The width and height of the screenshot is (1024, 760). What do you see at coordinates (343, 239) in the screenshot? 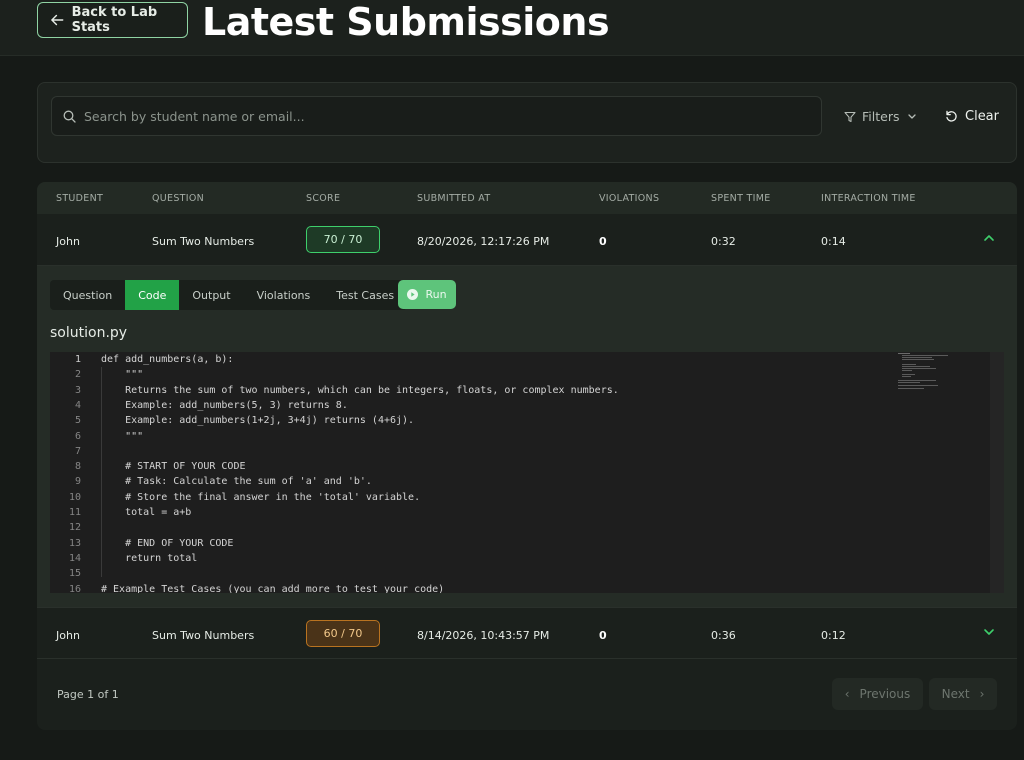
I see `score-badge: 70 / 70` at bounding box center [343, 239].